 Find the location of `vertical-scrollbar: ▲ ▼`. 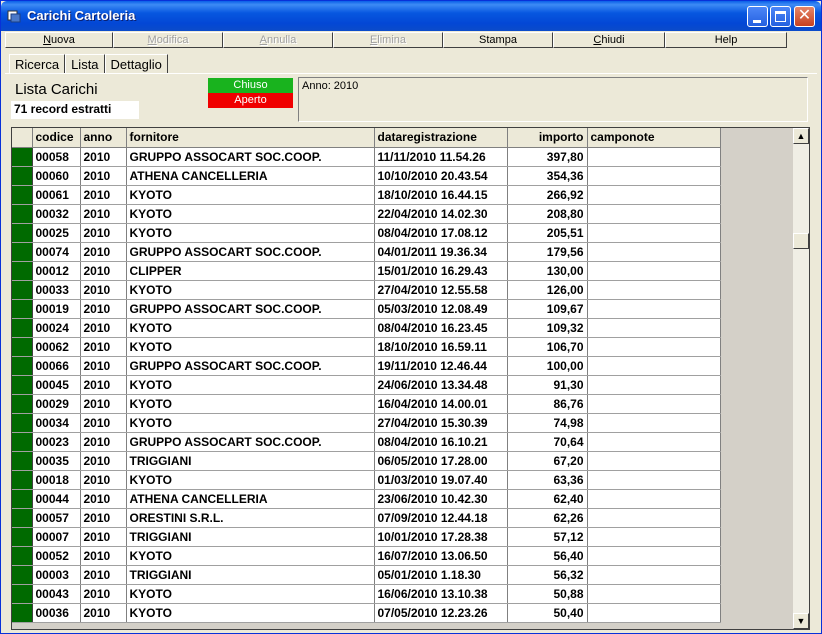

vertical-scrollbar: ▲ ▼ is located at coordinates (800, 378).